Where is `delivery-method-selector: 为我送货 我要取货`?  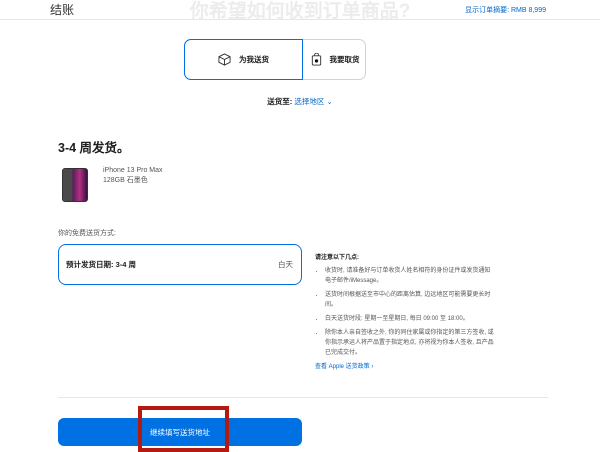 delivery-method-selector: 为我送货 我要取货 is located at coordinates (275, 59).